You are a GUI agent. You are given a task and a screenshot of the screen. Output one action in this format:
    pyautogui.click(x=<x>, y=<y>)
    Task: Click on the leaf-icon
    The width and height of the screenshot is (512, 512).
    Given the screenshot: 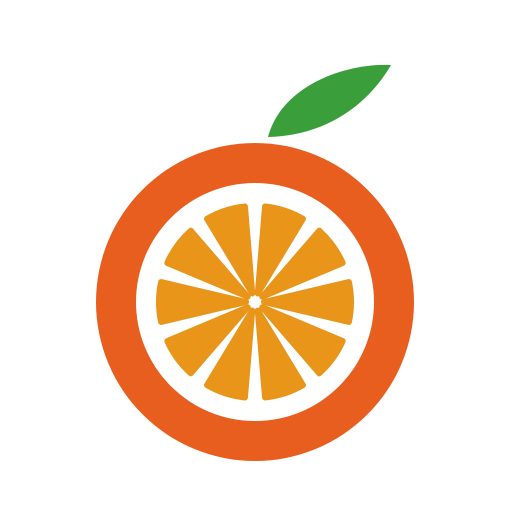 What is the action you would take?
    pyautogui.click(x=329, y=100)
    